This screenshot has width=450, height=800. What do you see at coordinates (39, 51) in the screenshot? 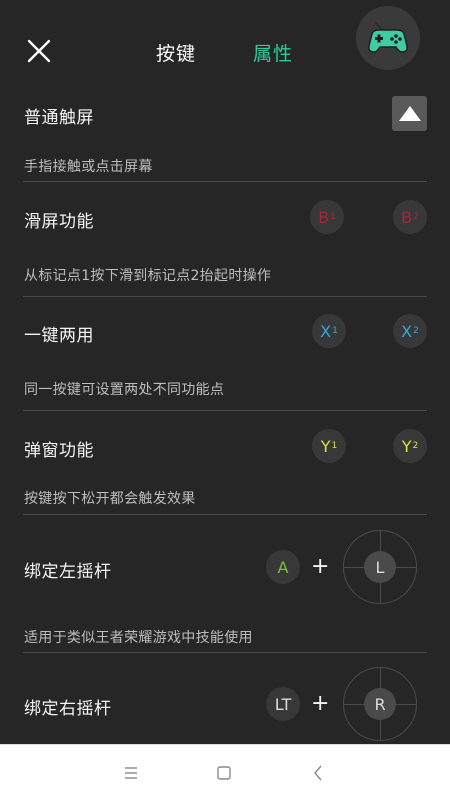
I see `close-icon` at bounding box center [39, 51].